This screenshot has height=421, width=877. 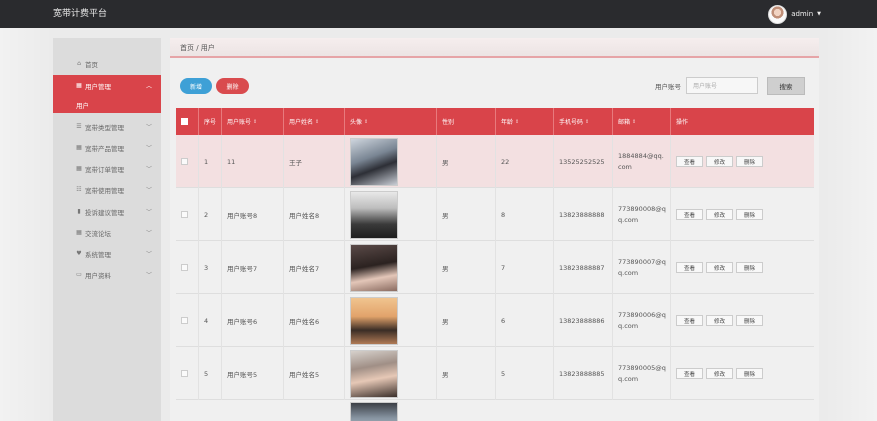 I want to click on cell-email: 773890006@qq.com, so click(x=642, y=320).